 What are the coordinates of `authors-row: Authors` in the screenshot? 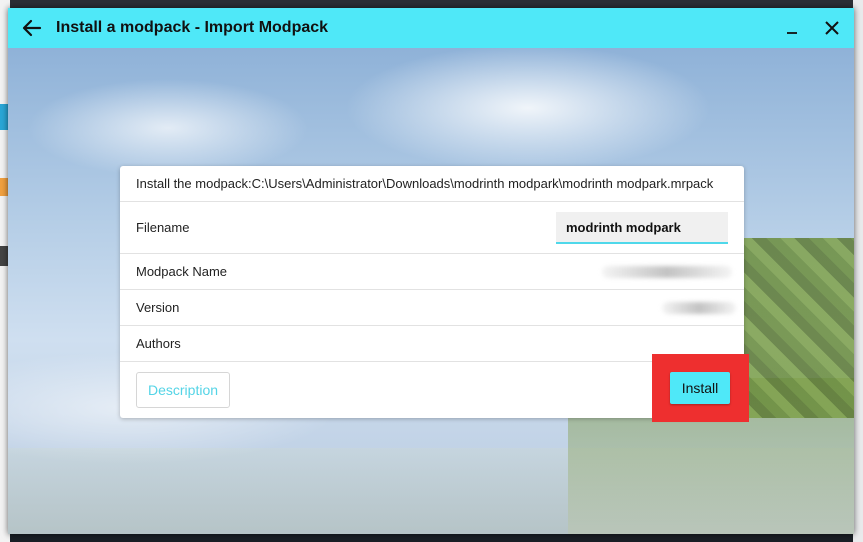 It's located at (432, 344).